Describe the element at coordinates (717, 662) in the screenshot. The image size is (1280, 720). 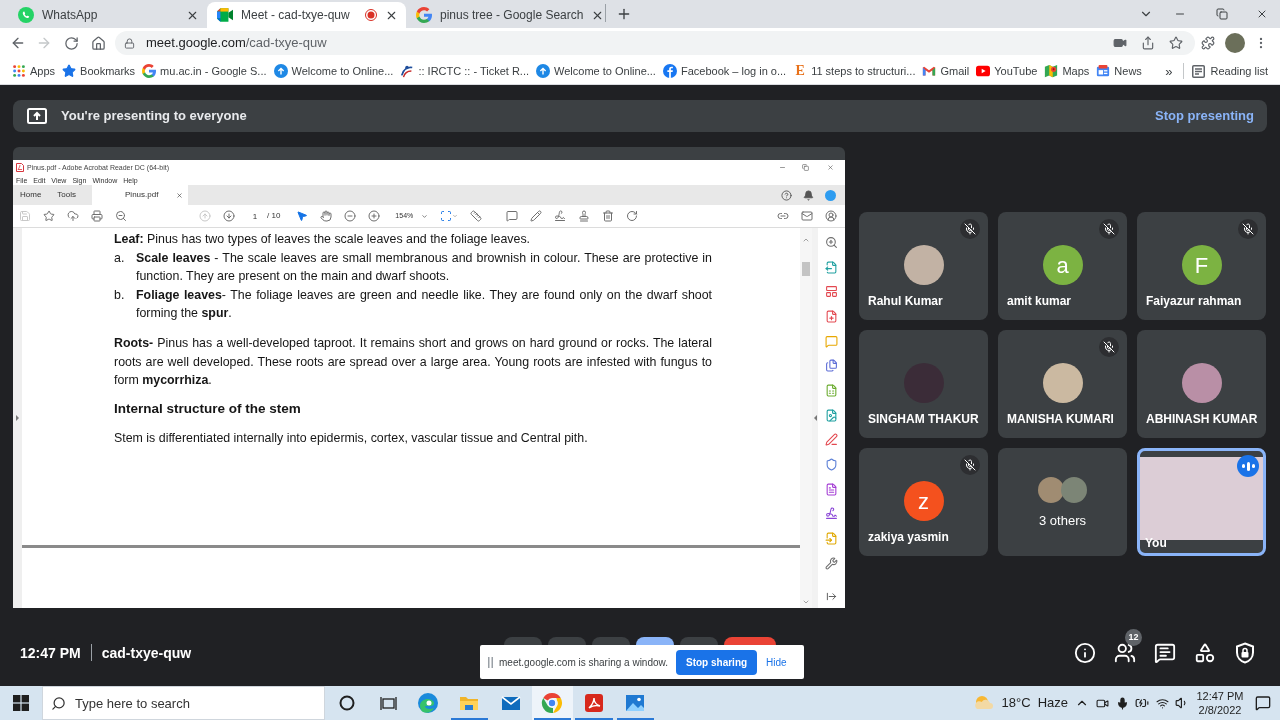
I see `stop-sharing-button: Stop sharing` at that location.